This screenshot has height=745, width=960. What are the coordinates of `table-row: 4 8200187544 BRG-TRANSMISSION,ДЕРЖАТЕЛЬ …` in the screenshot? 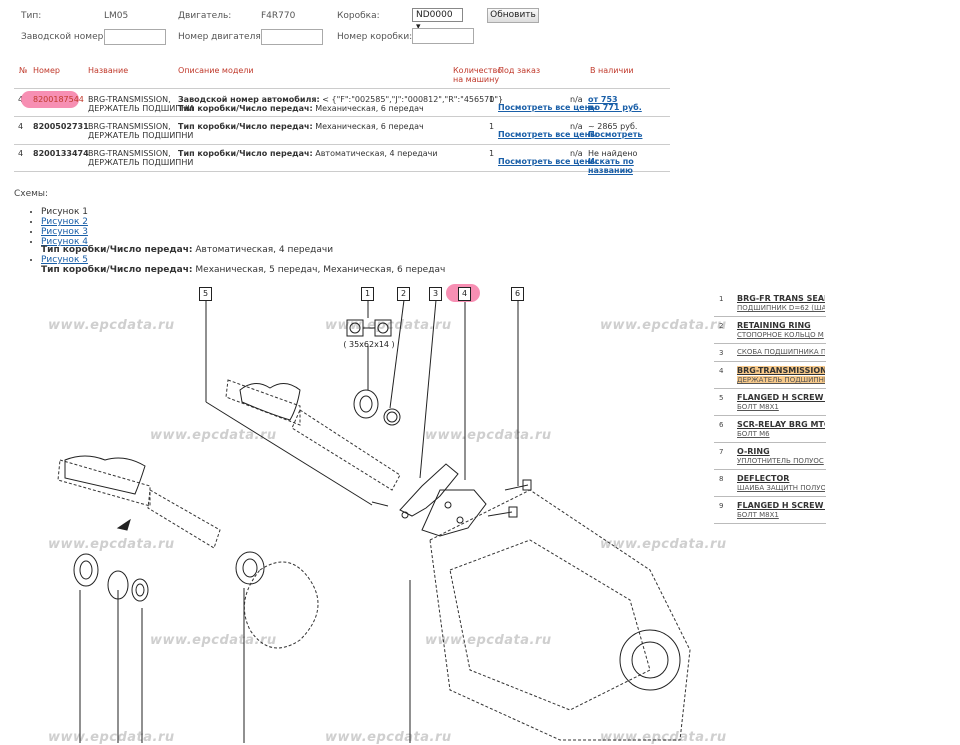 It's located at (342, 103).